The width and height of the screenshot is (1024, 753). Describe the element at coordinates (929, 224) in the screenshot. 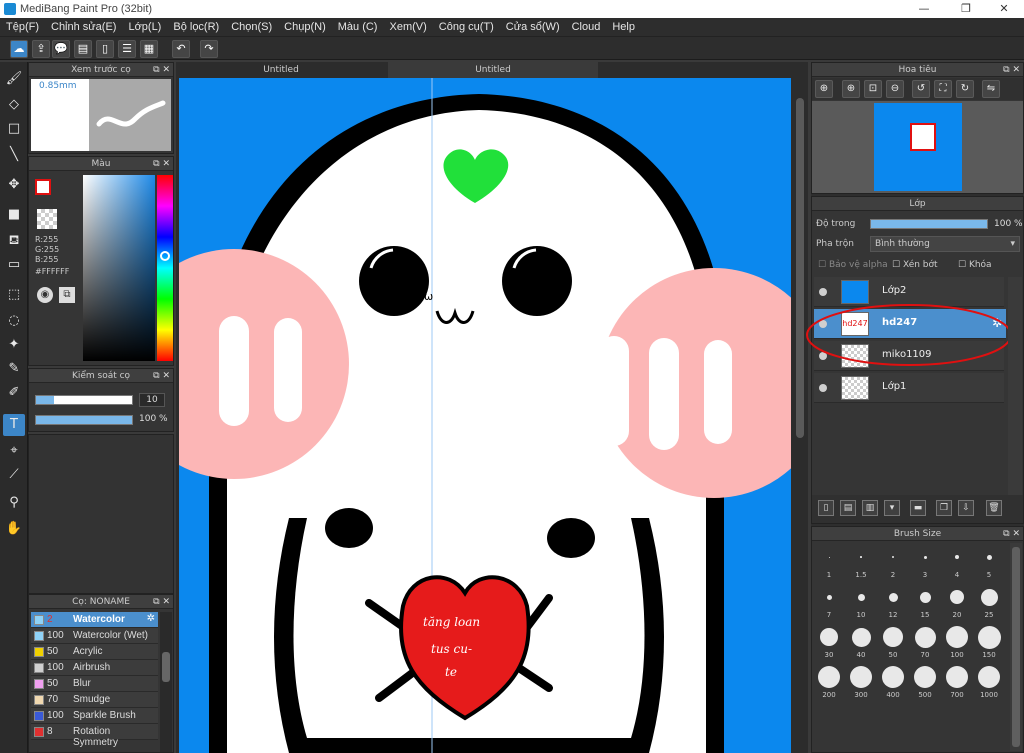

I see `layer-opacity-slider` at that location.